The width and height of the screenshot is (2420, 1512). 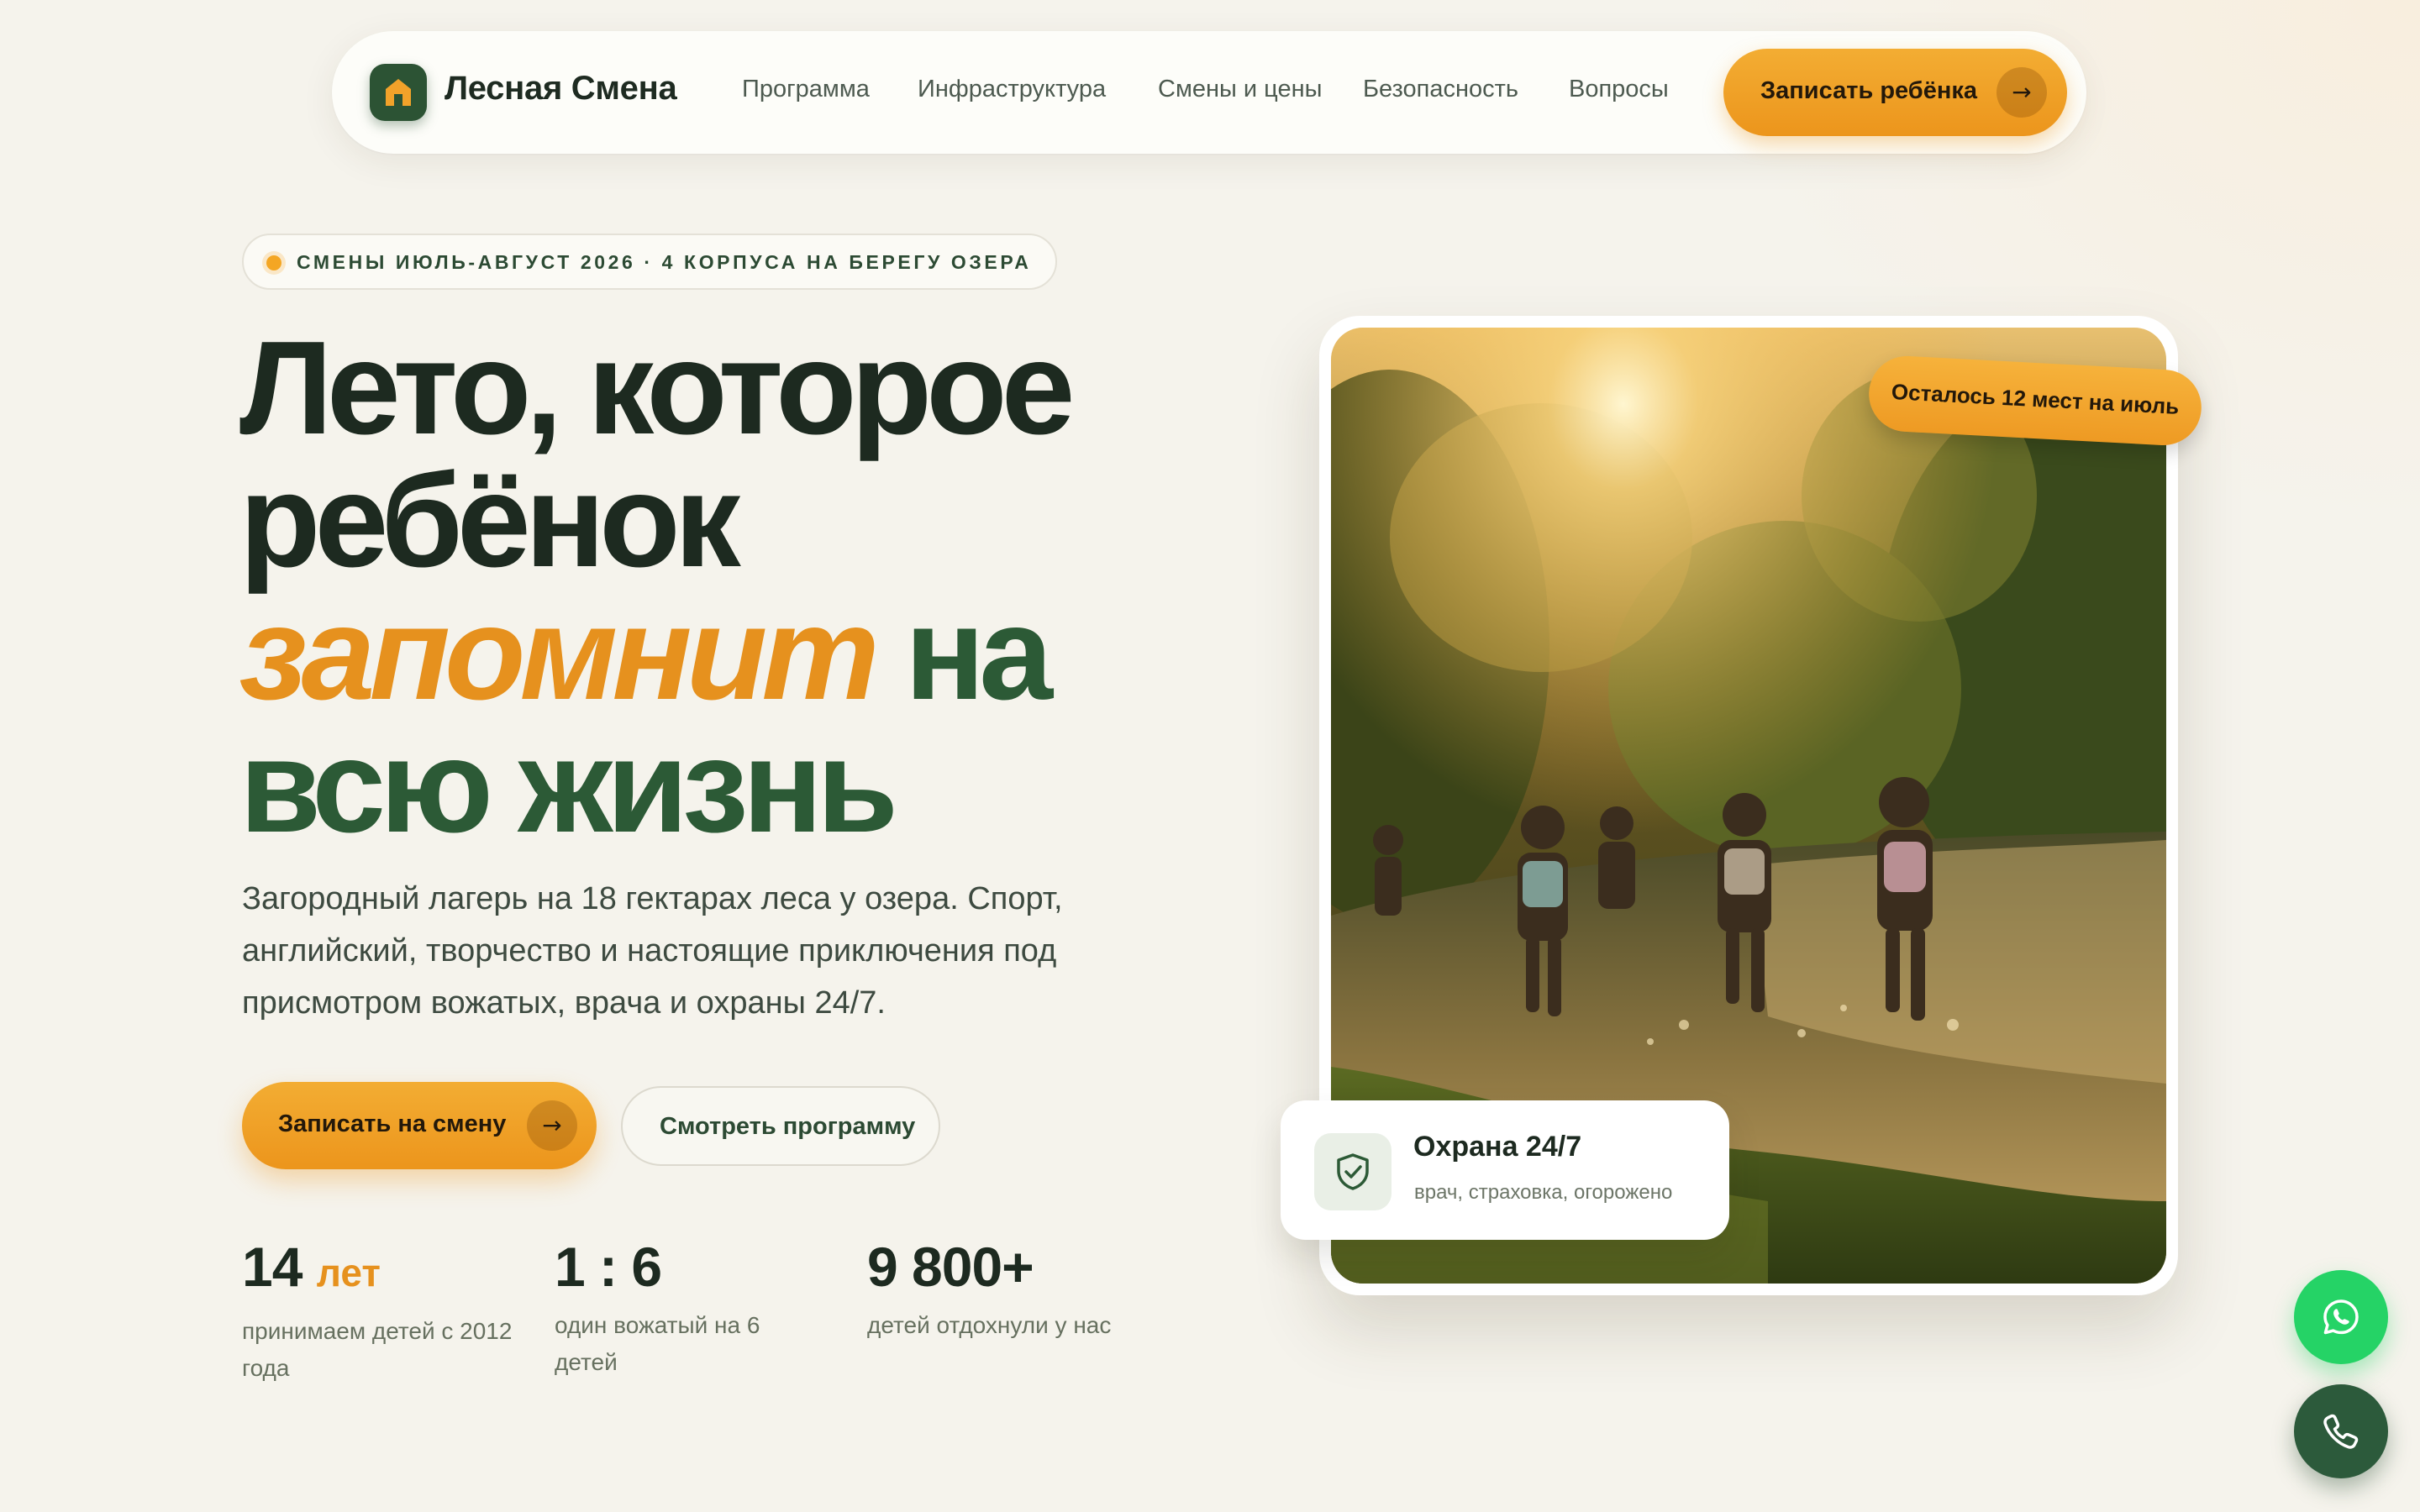 I want to click on whatsapp-button, so click(x=2341, y=1317).